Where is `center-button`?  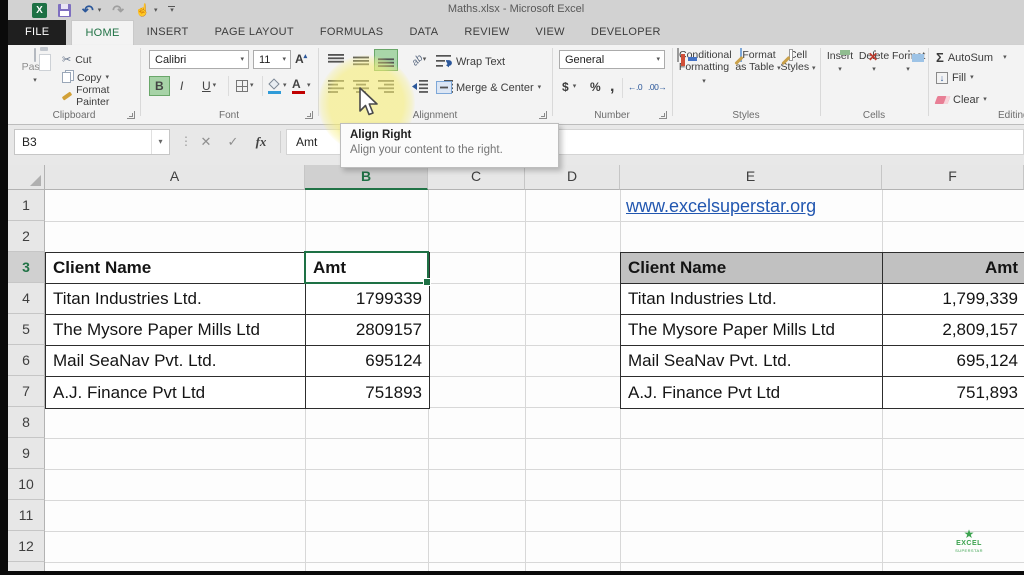
center-button is located at coordinates (361, 86).